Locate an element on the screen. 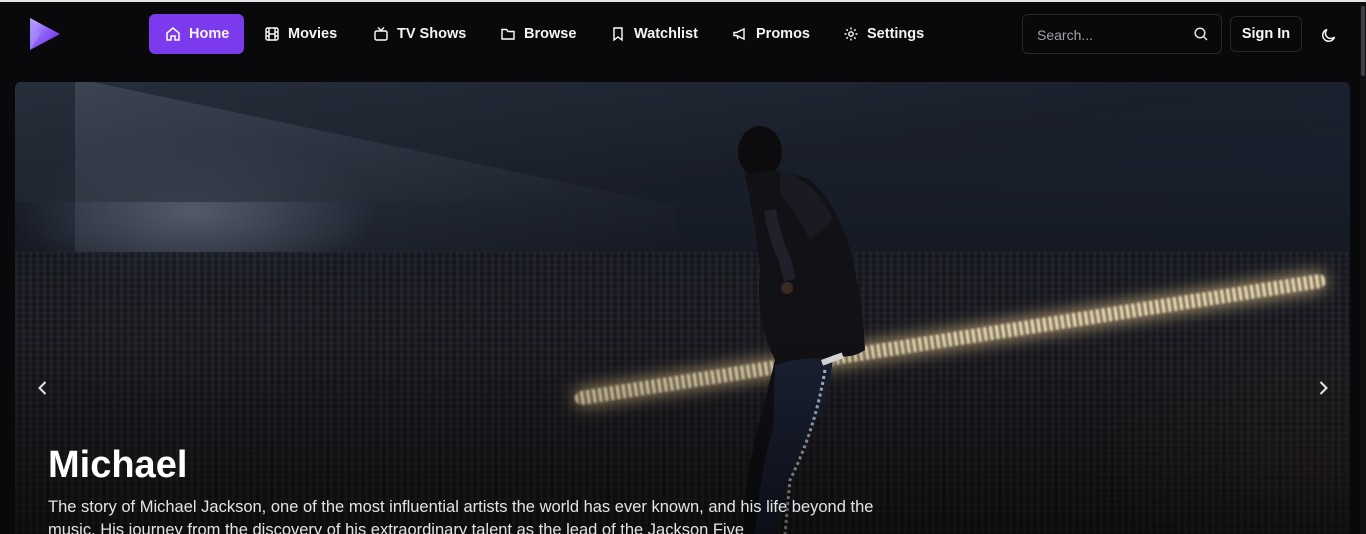 The image size is (1366, 534). nav-label-tv-shows: TV Shows is located at coordinates (432, 34).